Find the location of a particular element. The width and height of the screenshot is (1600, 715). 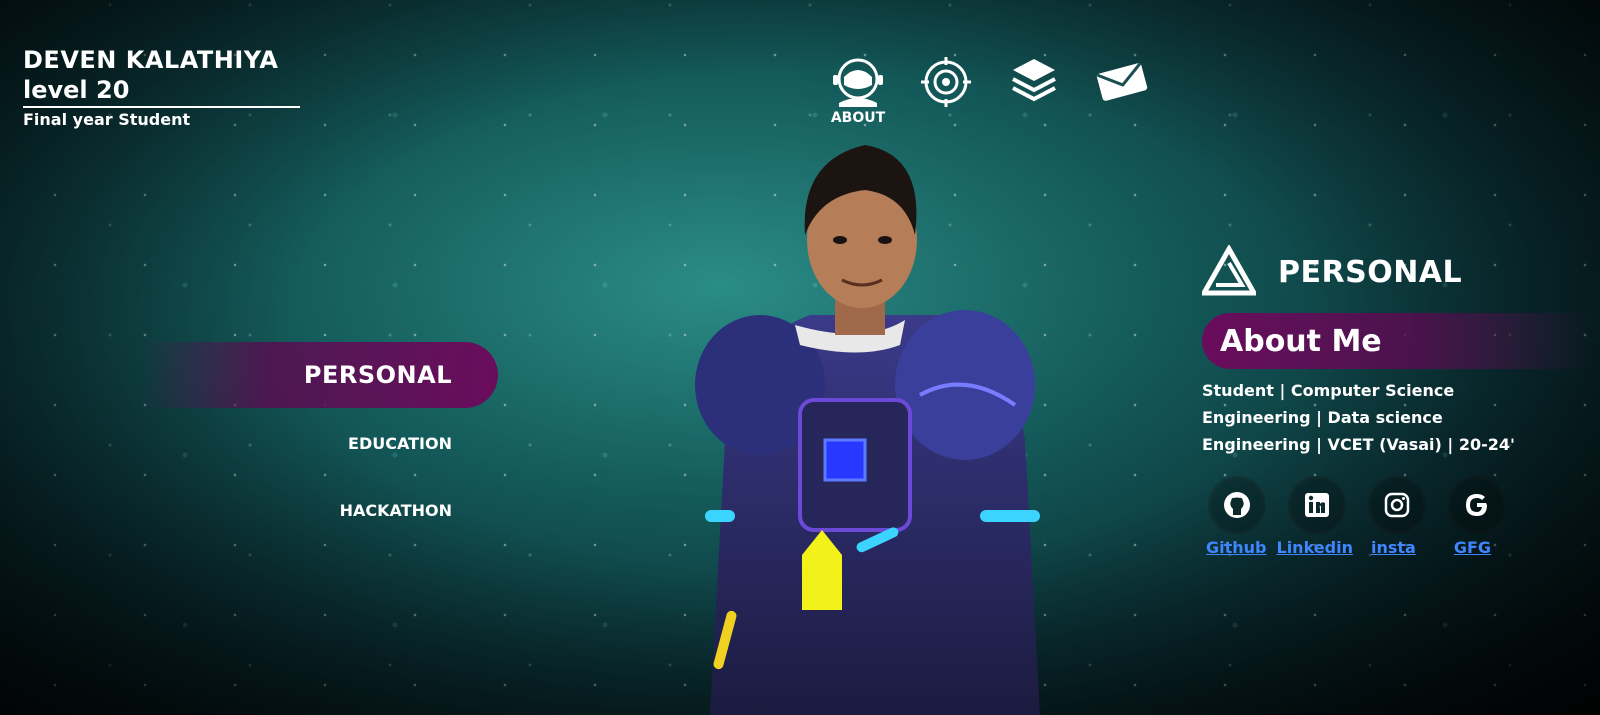

instagram-button is located at coordinates (1397, 505).